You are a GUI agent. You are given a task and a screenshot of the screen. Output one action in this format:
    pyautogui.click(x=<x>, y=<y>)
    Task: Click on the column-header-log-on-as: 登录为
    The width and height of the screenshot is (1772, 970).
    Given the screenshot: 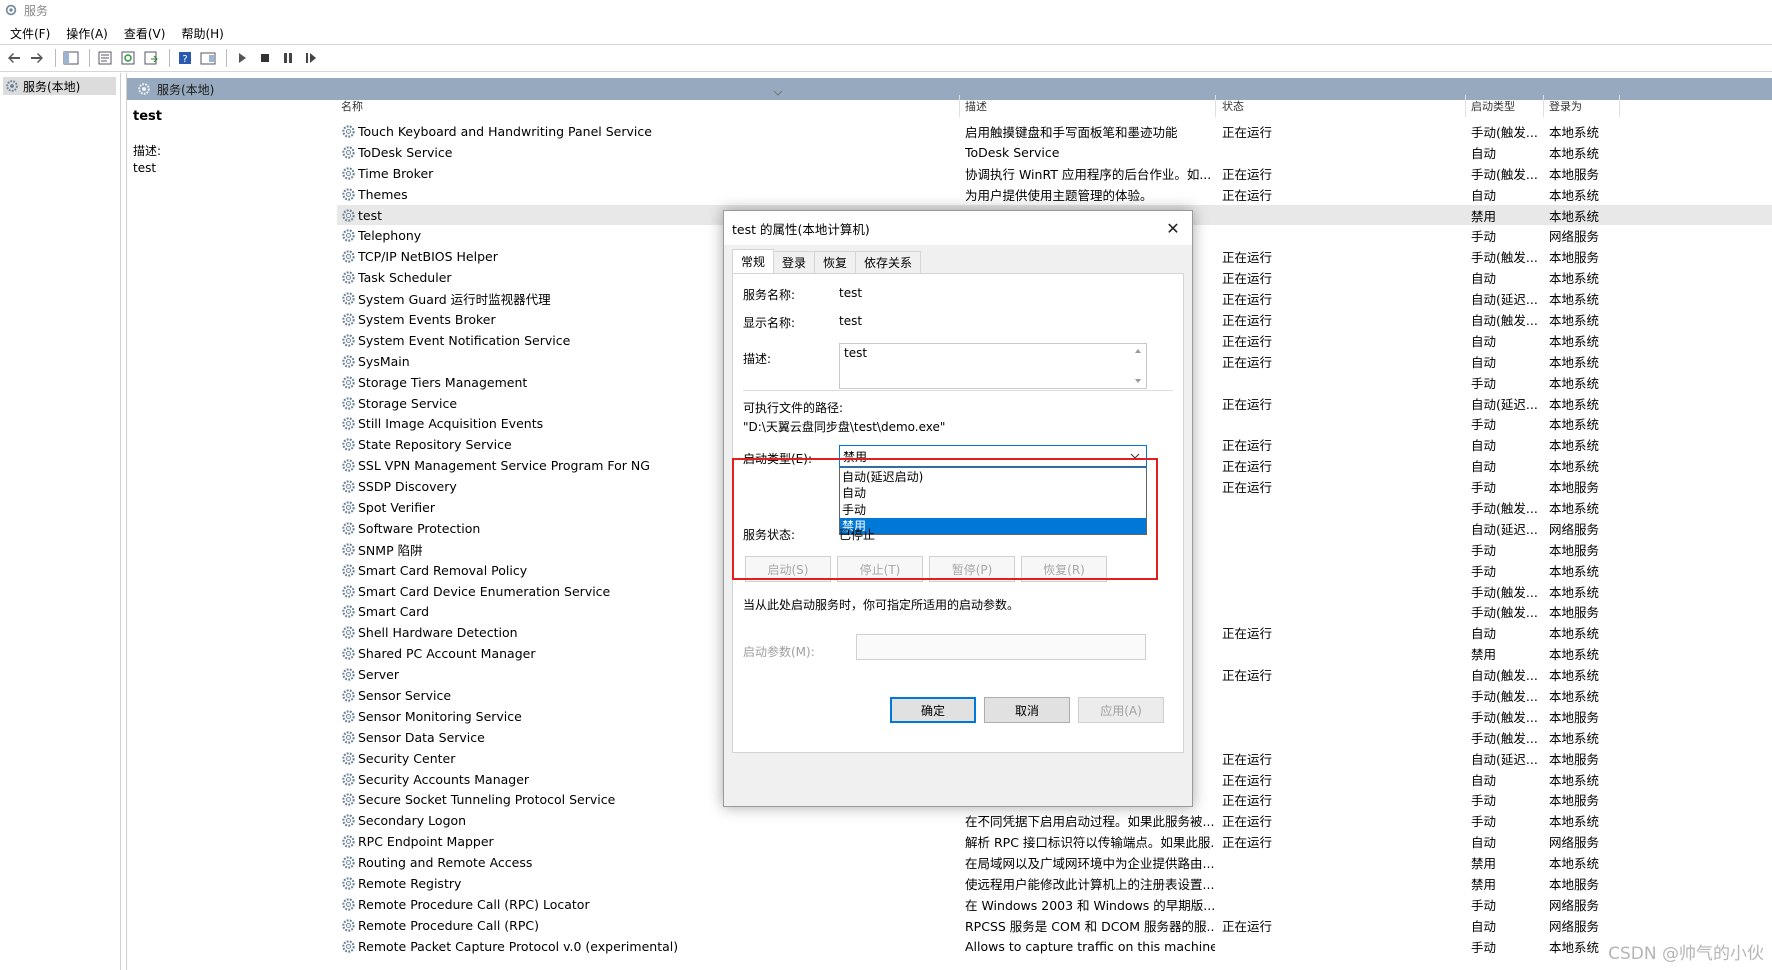 What is the action you would take?
    pyautogui.click(x=1565, y=106)
    